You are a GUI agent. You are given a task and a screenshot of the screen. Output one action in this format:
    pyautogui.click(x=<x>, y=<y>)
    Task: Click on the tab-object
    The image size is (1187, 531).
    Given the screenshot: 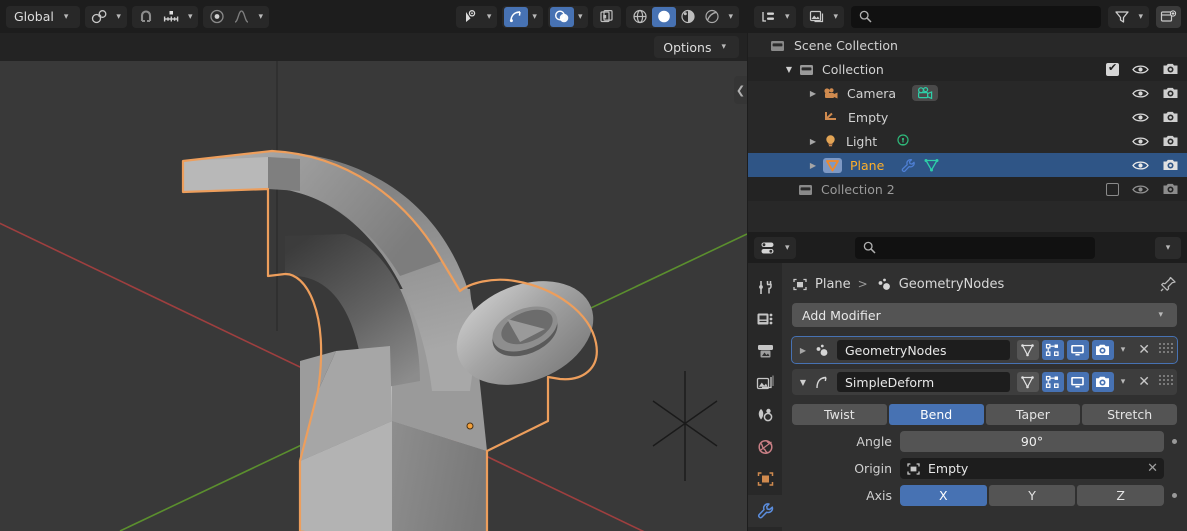 What is the action you would take?
    pyautogui.click(x=765, y=479)
    